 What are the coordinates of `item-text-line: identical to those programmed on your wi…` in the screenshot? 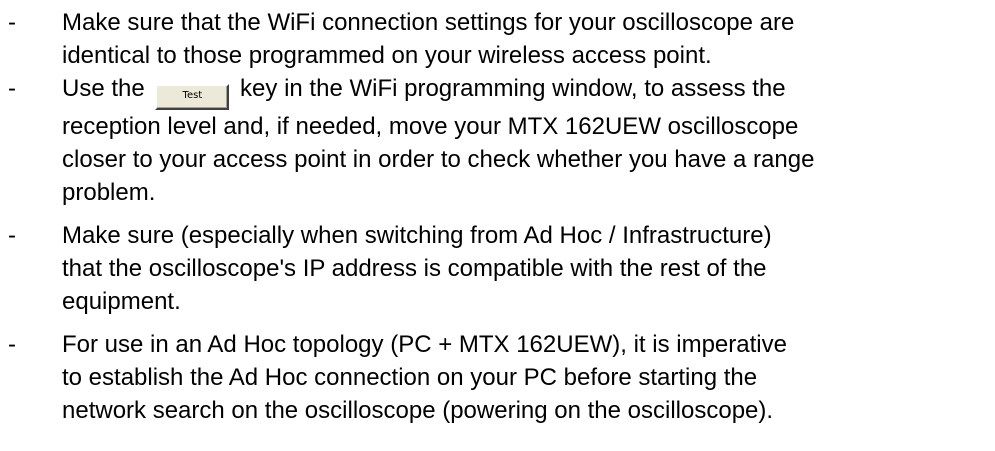 It's located at (387, 55).